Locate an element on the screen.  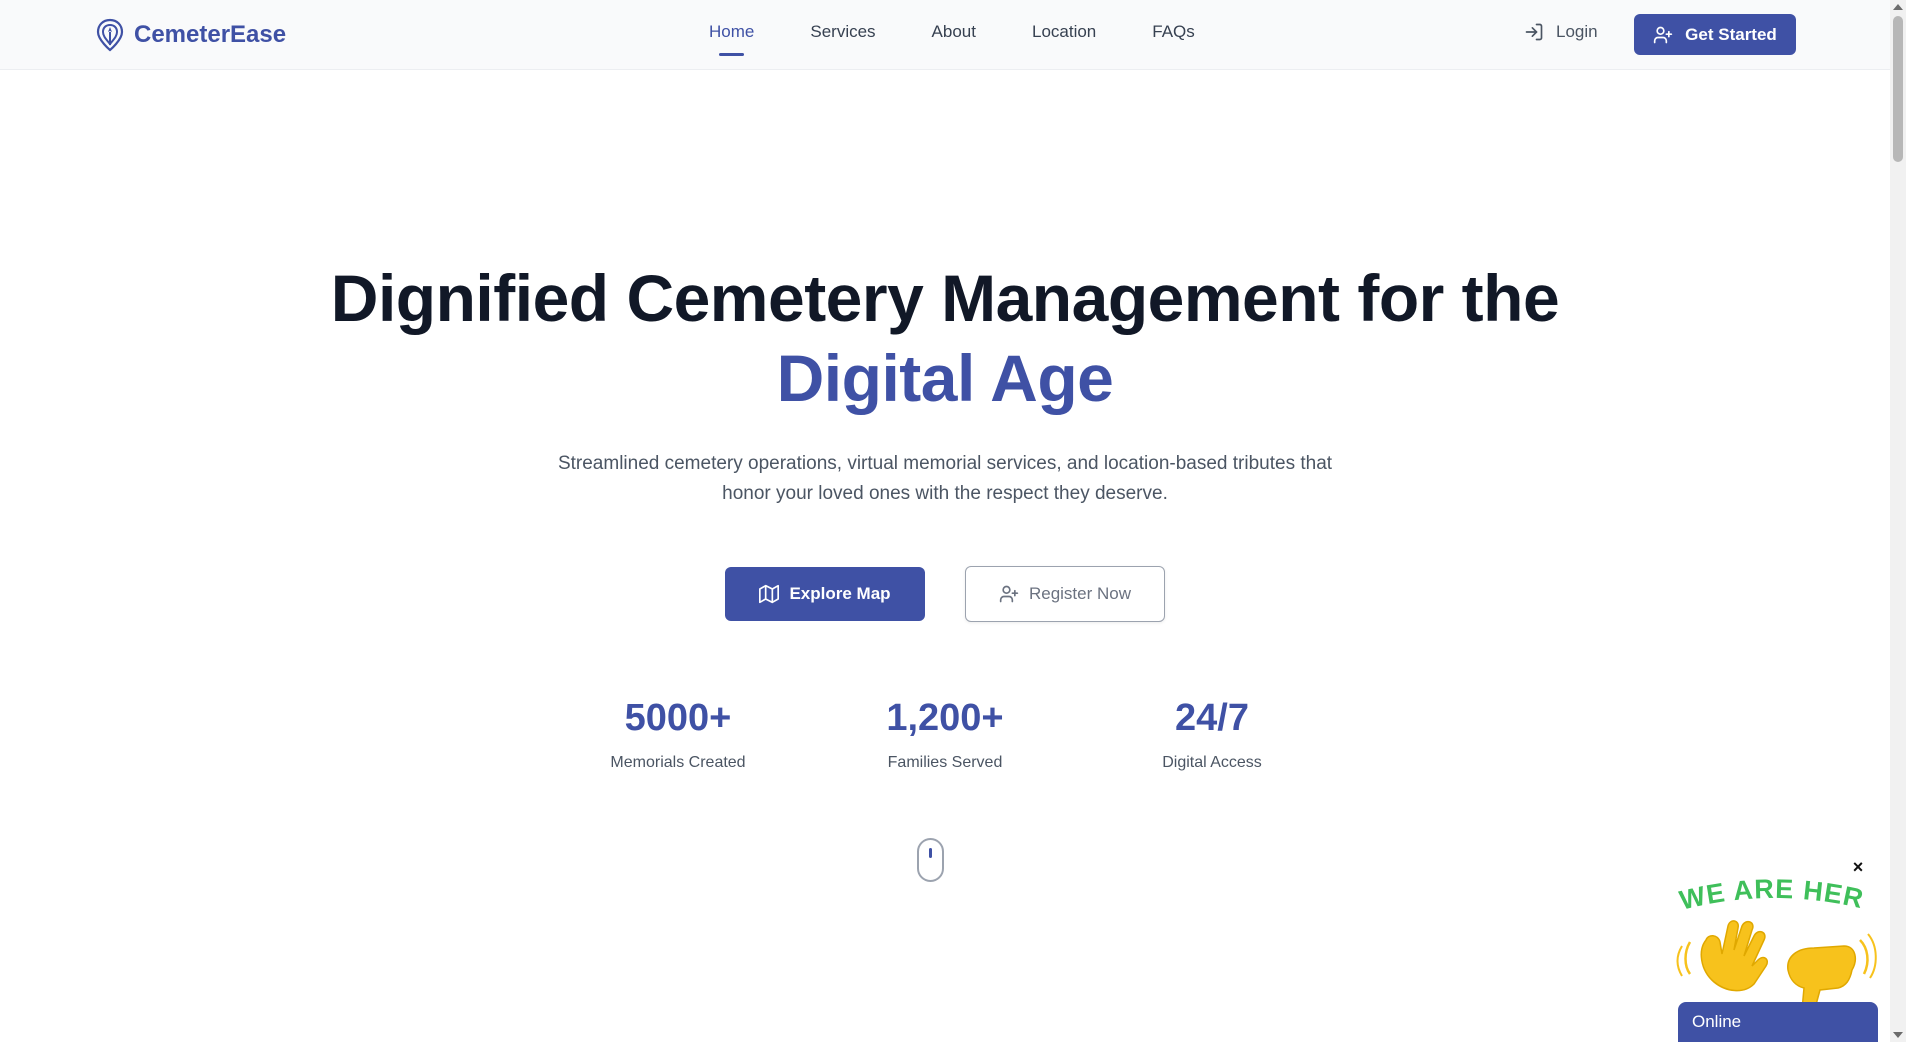
register-now-label: Register Now is located at coordinates (1080, 593).